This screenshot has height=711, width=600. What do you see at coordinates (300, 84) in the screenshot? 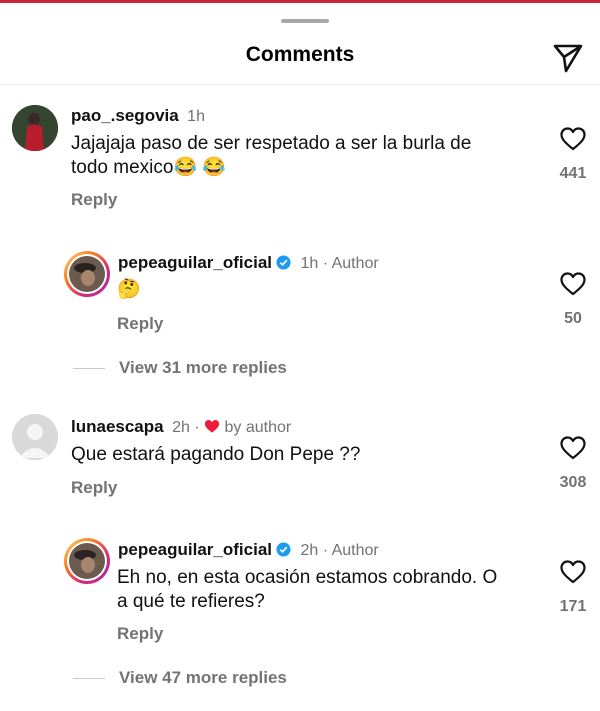
I see `header-divider` at bounding box center [300, 84].